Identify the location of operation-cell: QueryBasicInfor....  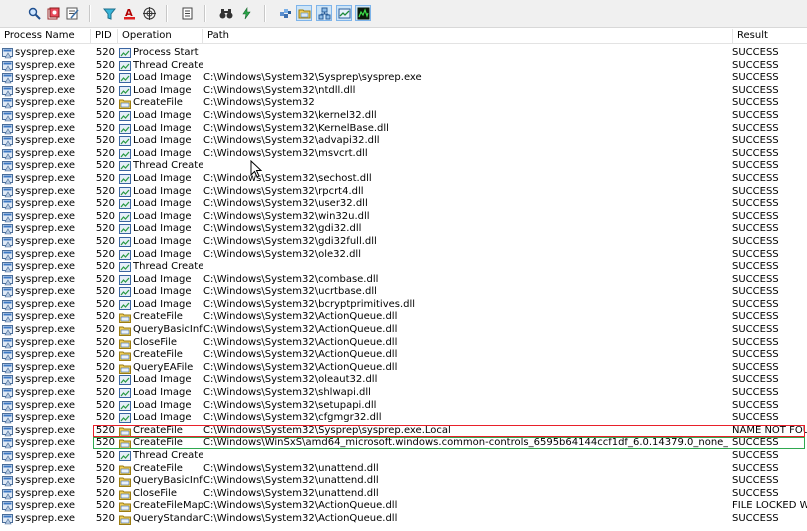
(168, 481).